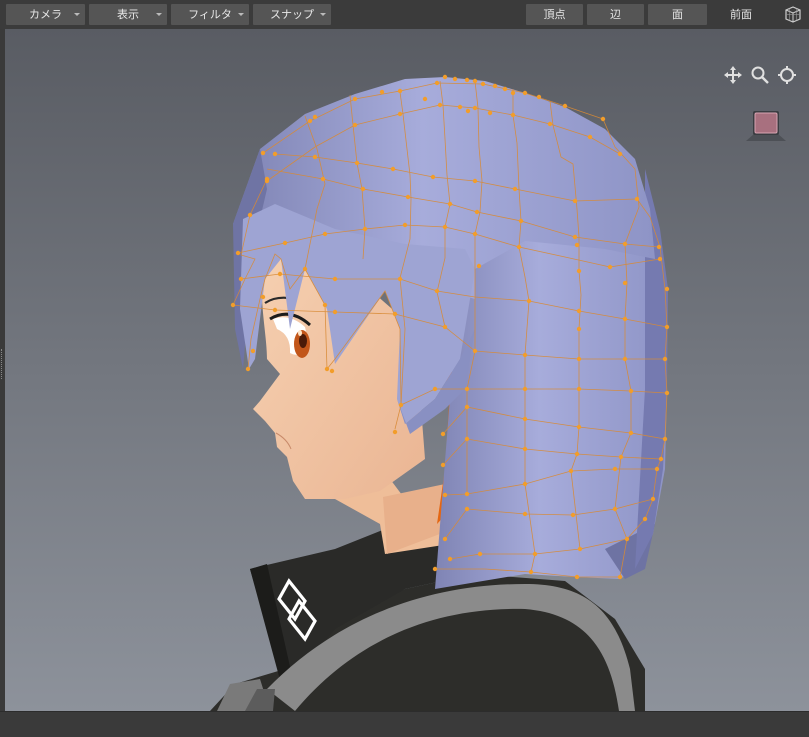  I want to click on filter-menu-label: フィルタ, so click(210, 14).